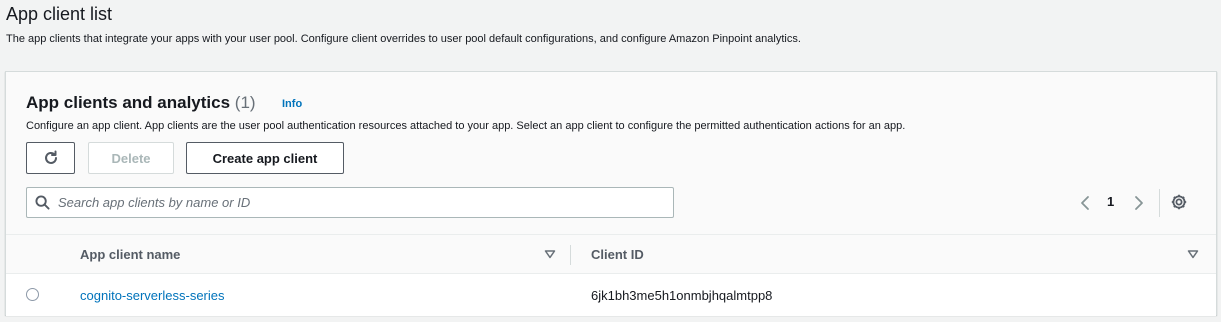  Describe the element at coordinates (1110, 201) in the screenshot. I see `current-page-number: 1` at that location.